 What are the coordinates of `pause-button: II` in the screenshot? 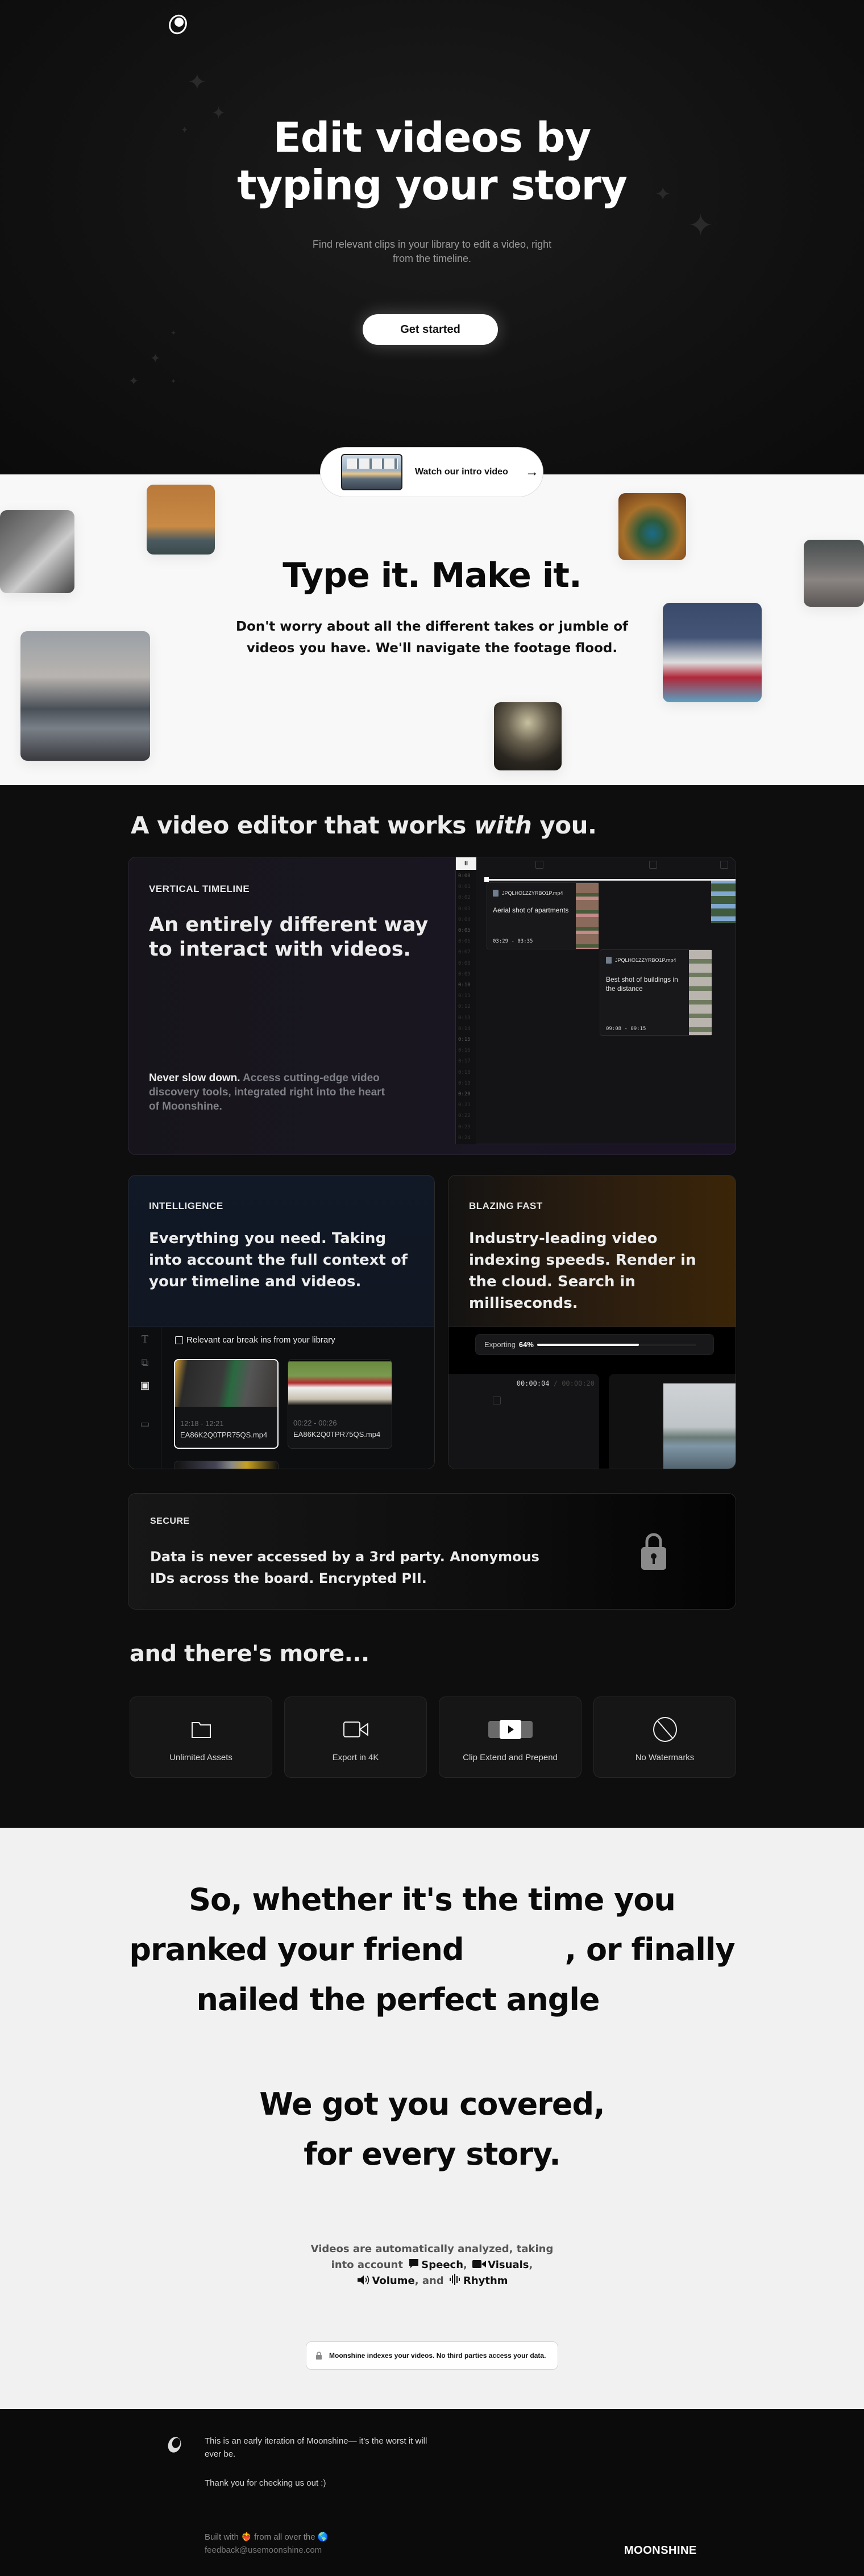 It's located at (466, 864).